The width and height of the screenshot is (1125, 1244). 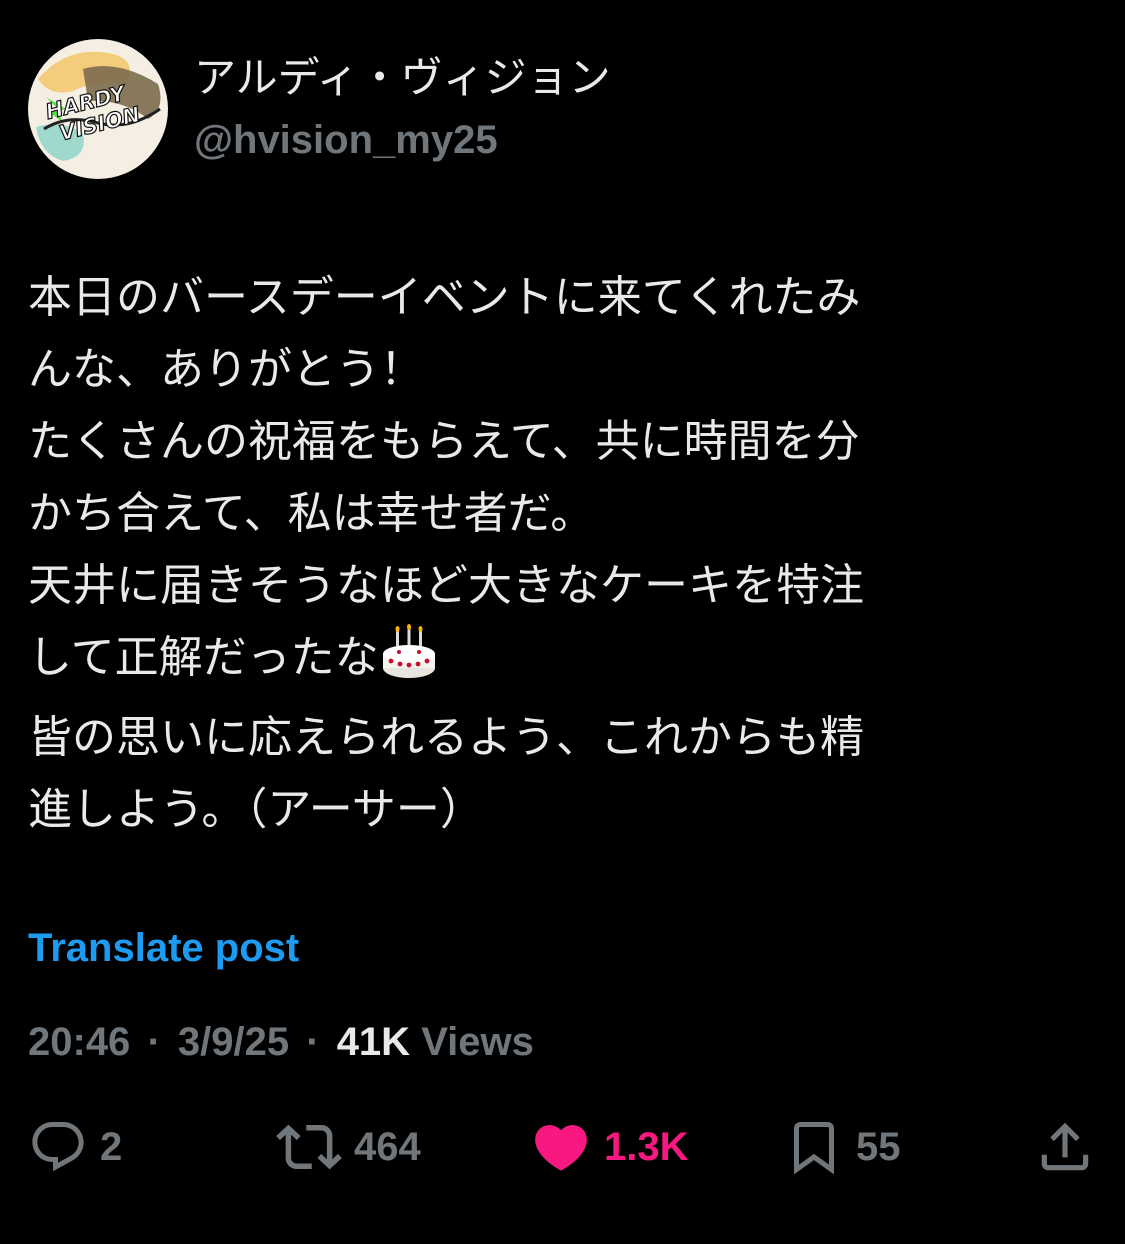 I want to click on translate-post-link: Translate post, so click(x=163, y=948).